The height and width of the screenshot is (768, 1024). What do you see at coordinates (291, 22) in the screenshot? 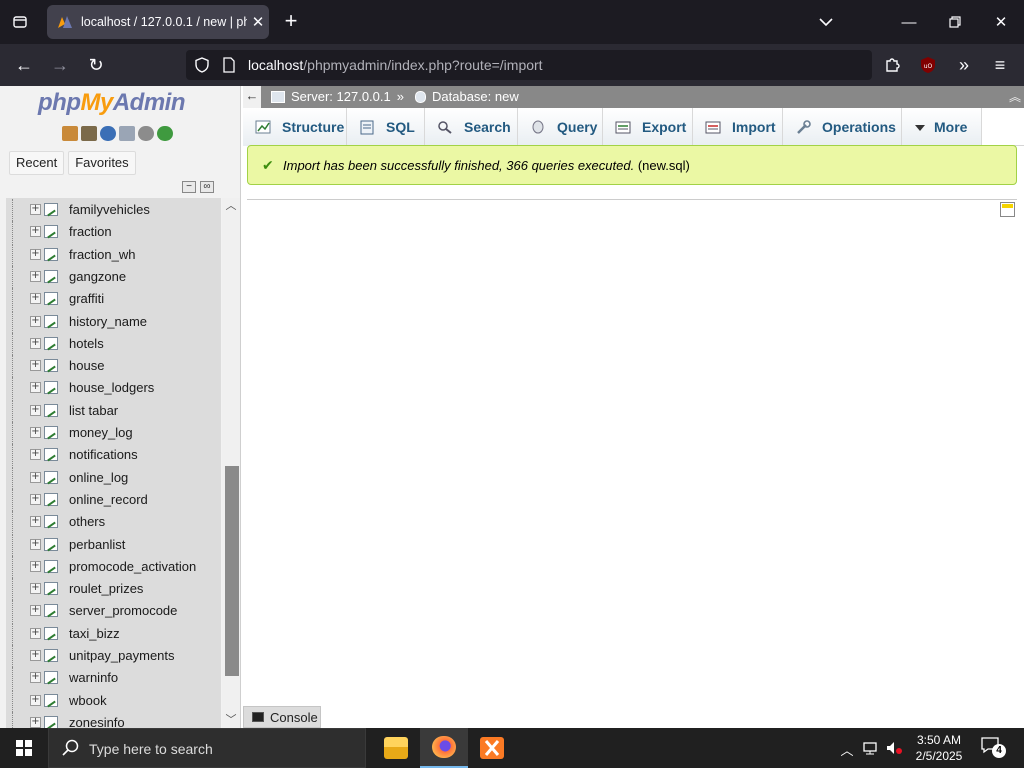
I see `new-tab-button: +` at bounding box center [291, 22].